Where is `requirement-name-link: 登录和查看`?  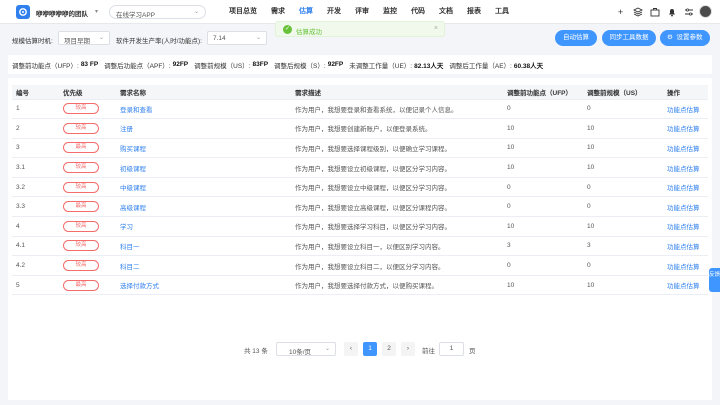
requirement-name-link: 登录和查看 is located at coordinates (136, 110).